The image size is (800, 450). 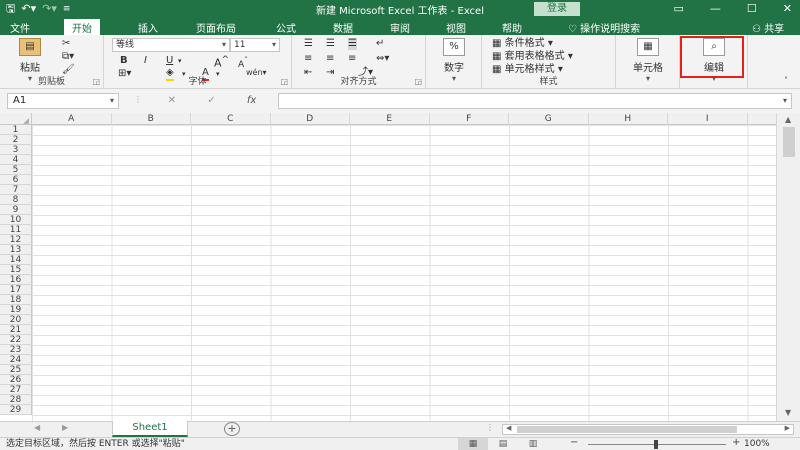 I want to click on zoom-out-icon: −, so click(x=574, y=442).